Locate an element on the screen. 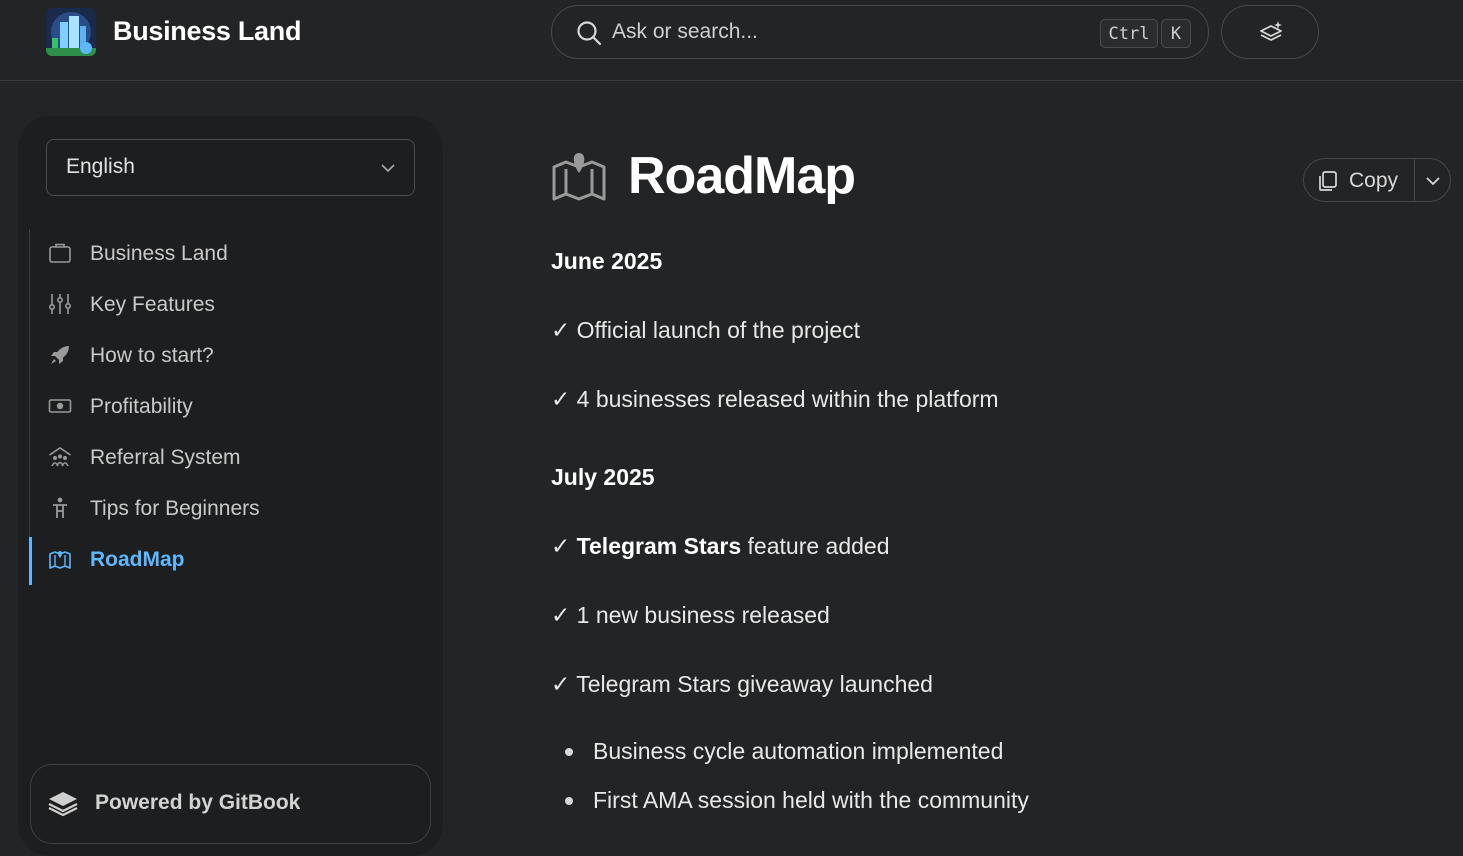 The height and width of the screenshot is (856, 1463). sidebar-item-business-land: Business Land is located at coordinates (220, 253).